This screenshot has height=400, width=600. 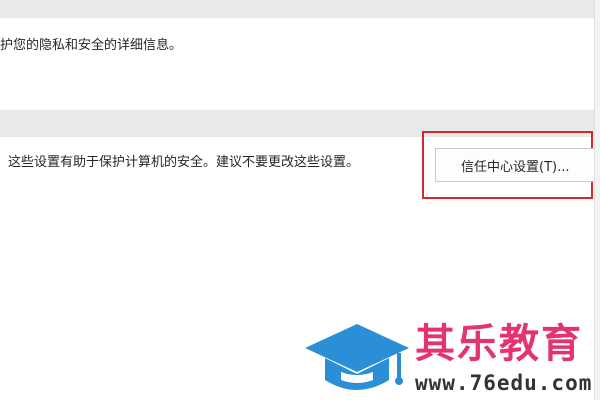 I want to click on watermark-name: 其乐教育, so click(x=499, y=344).